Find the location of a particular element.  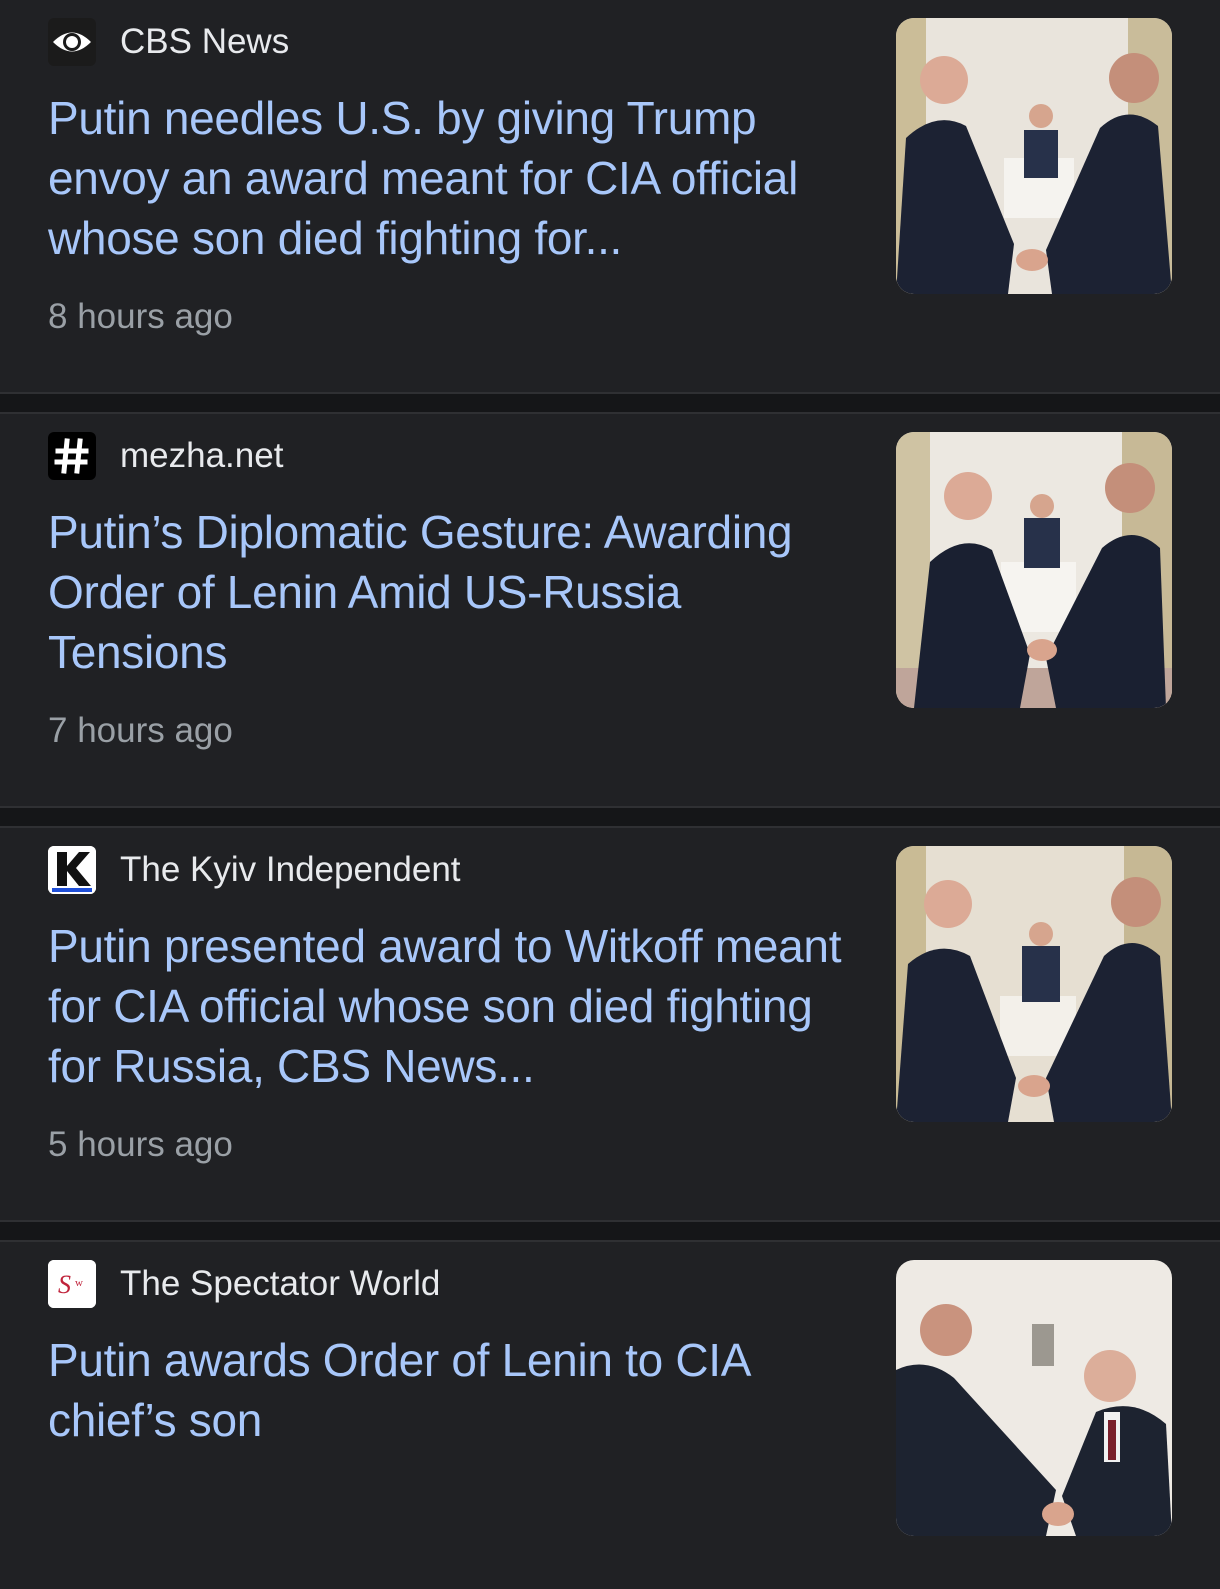

source-name: The Spectator World is located at coordinates (280, 1283).